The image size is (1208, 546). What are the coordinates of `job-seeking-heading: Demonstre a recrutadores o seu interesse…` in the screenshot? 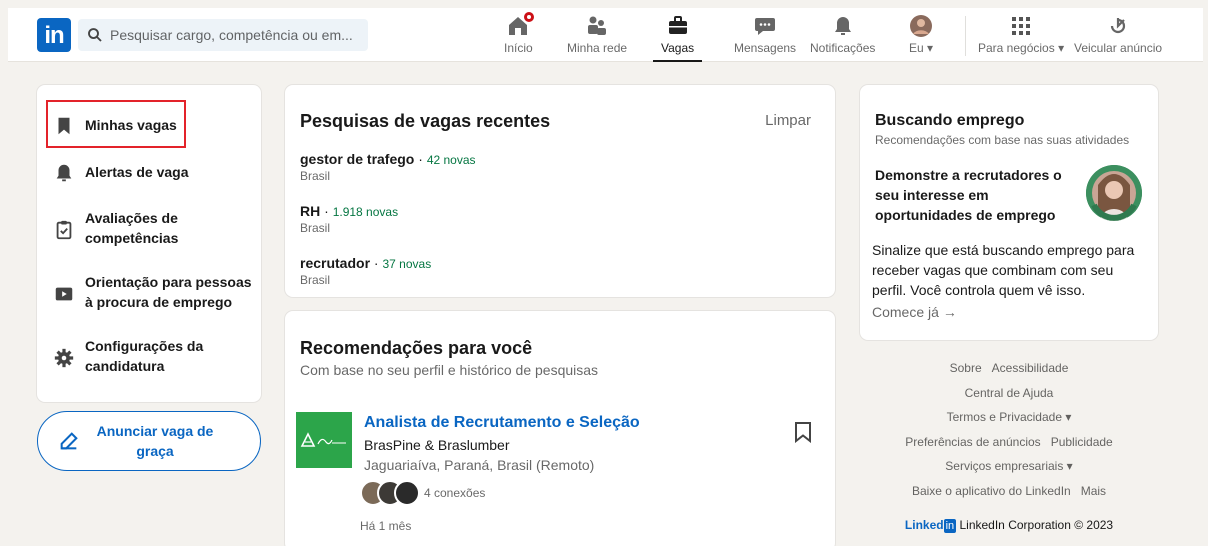 It's located at (968, 195).